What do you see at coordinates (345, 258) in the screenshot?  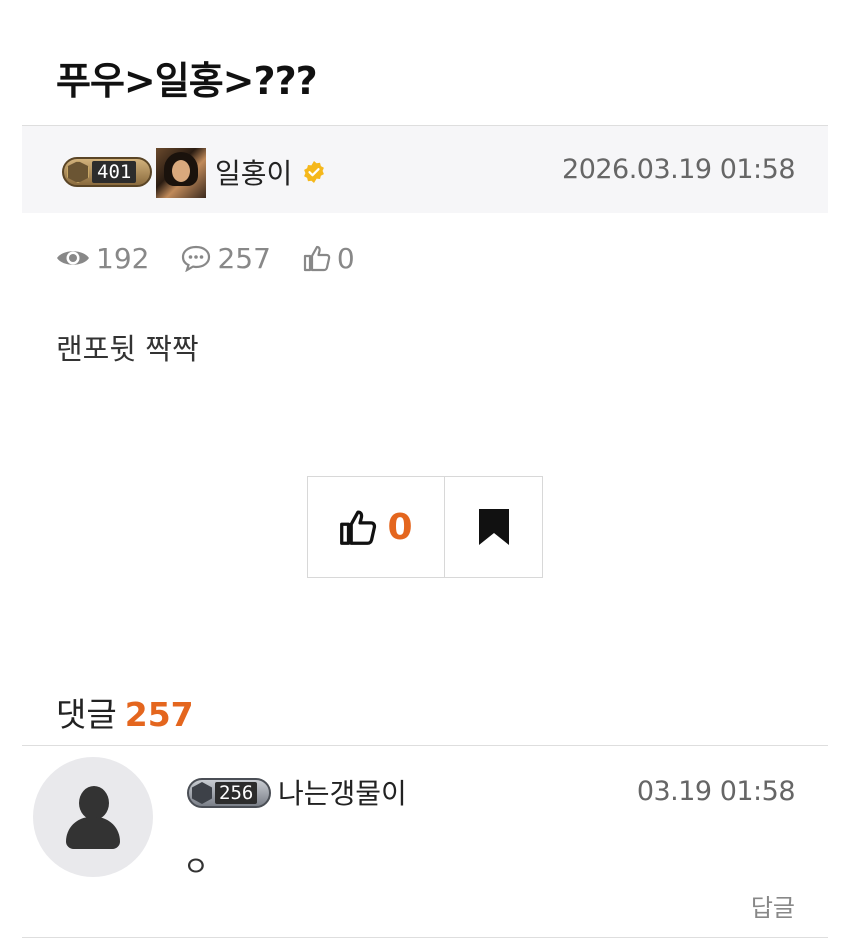 I see `like-count: 0` at bounding box center [345, 258].